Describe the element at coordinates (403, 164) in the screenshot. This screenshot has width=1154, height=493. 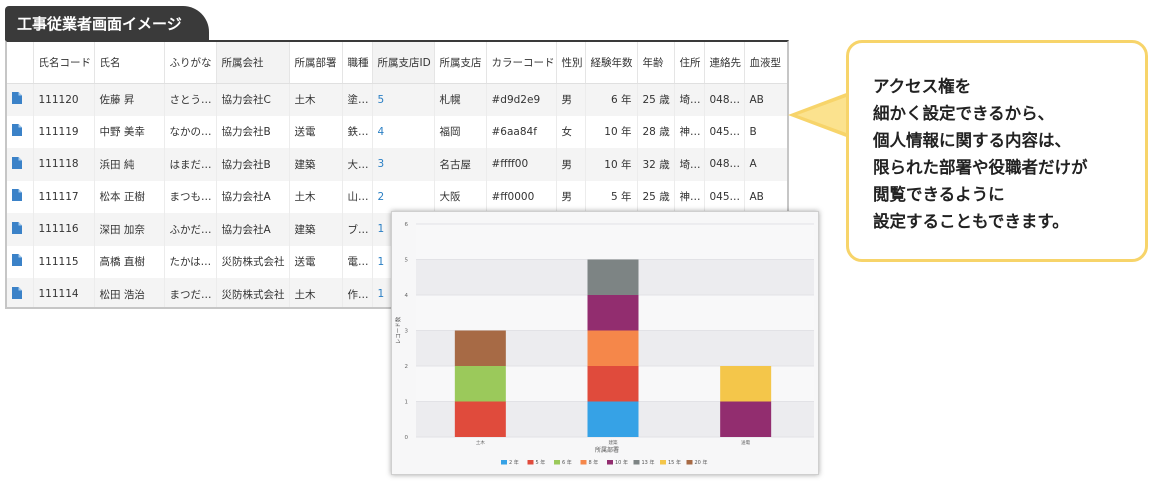
I see `branch-id-link: 3` at that location.